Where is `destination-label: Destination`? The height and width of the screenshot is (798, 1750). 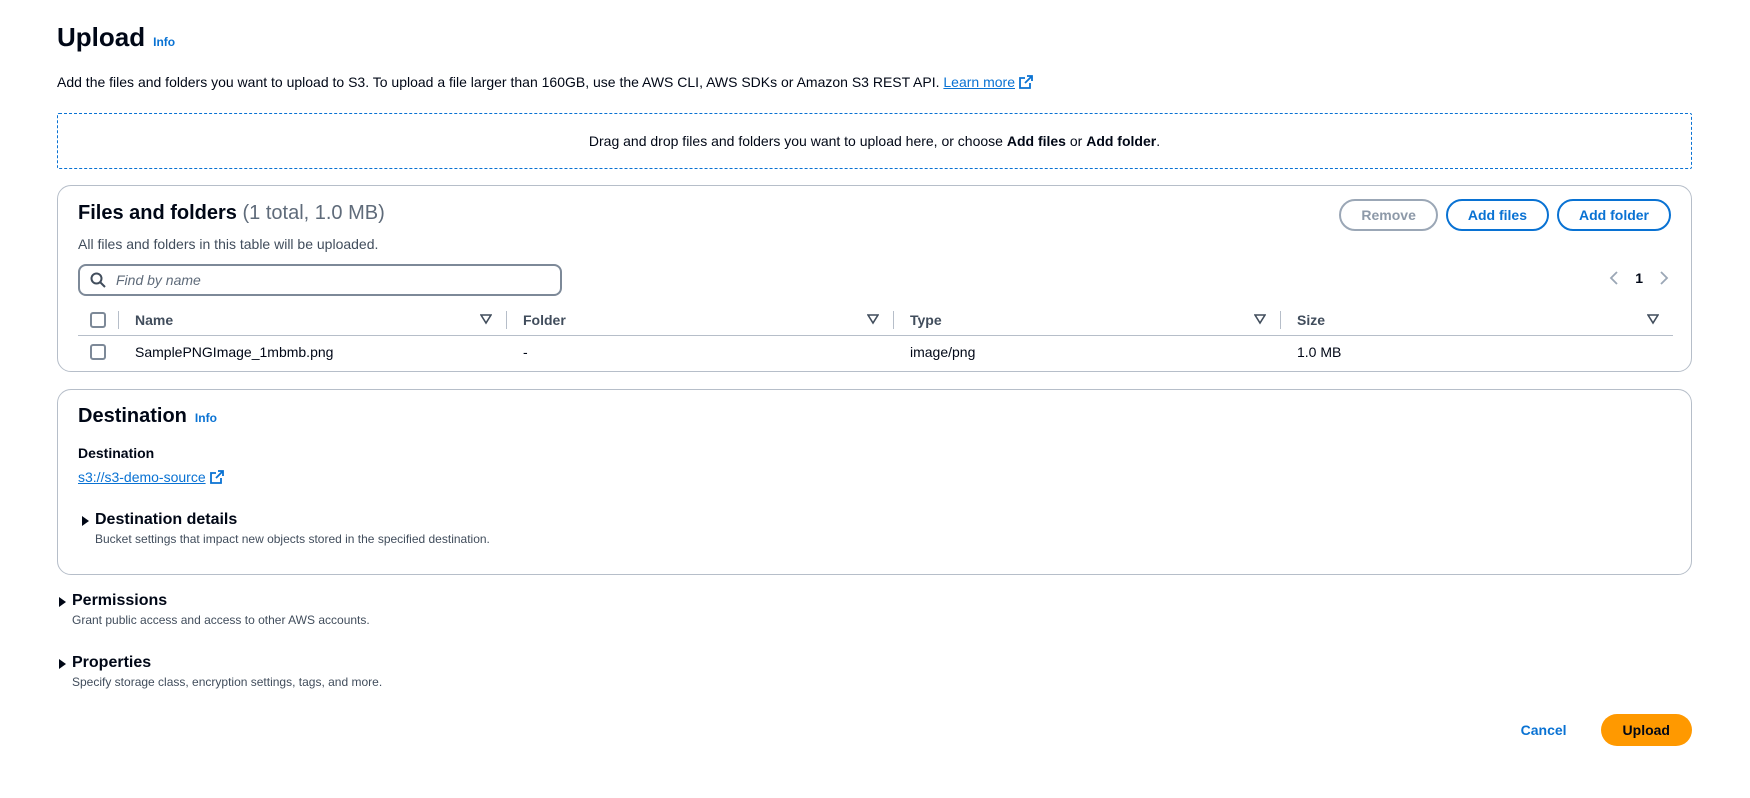
destination-label: Destination is located at coordinates (116, 453).